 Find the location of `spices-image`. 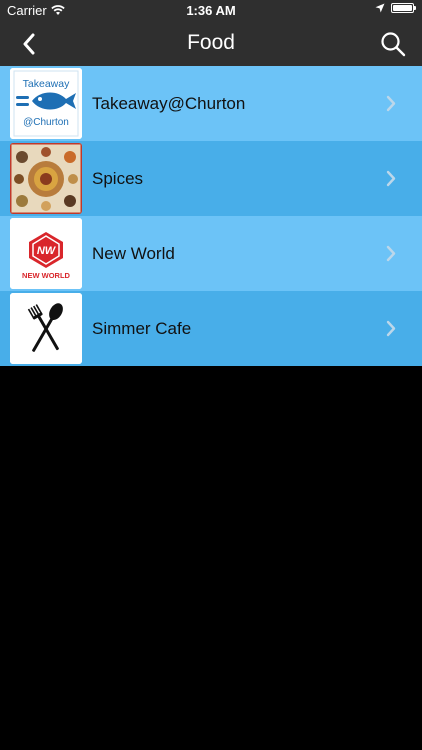

spices-image is located at coordinates (46, 178).